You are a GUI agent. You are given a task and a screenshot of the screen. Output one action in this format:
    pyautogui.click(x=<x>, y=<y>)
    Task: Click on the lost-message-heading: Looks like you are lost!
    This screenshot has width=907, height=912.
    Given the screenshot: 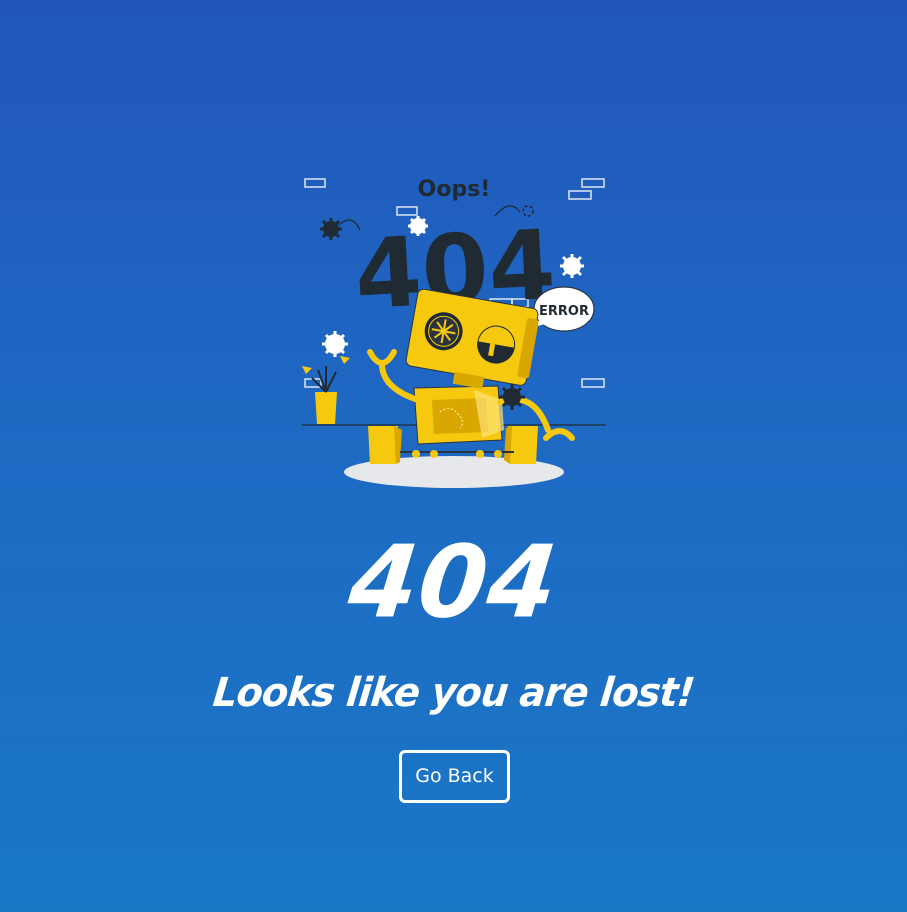 What is the action you would take?
    pyautogui.click(x=453, y=693)
    